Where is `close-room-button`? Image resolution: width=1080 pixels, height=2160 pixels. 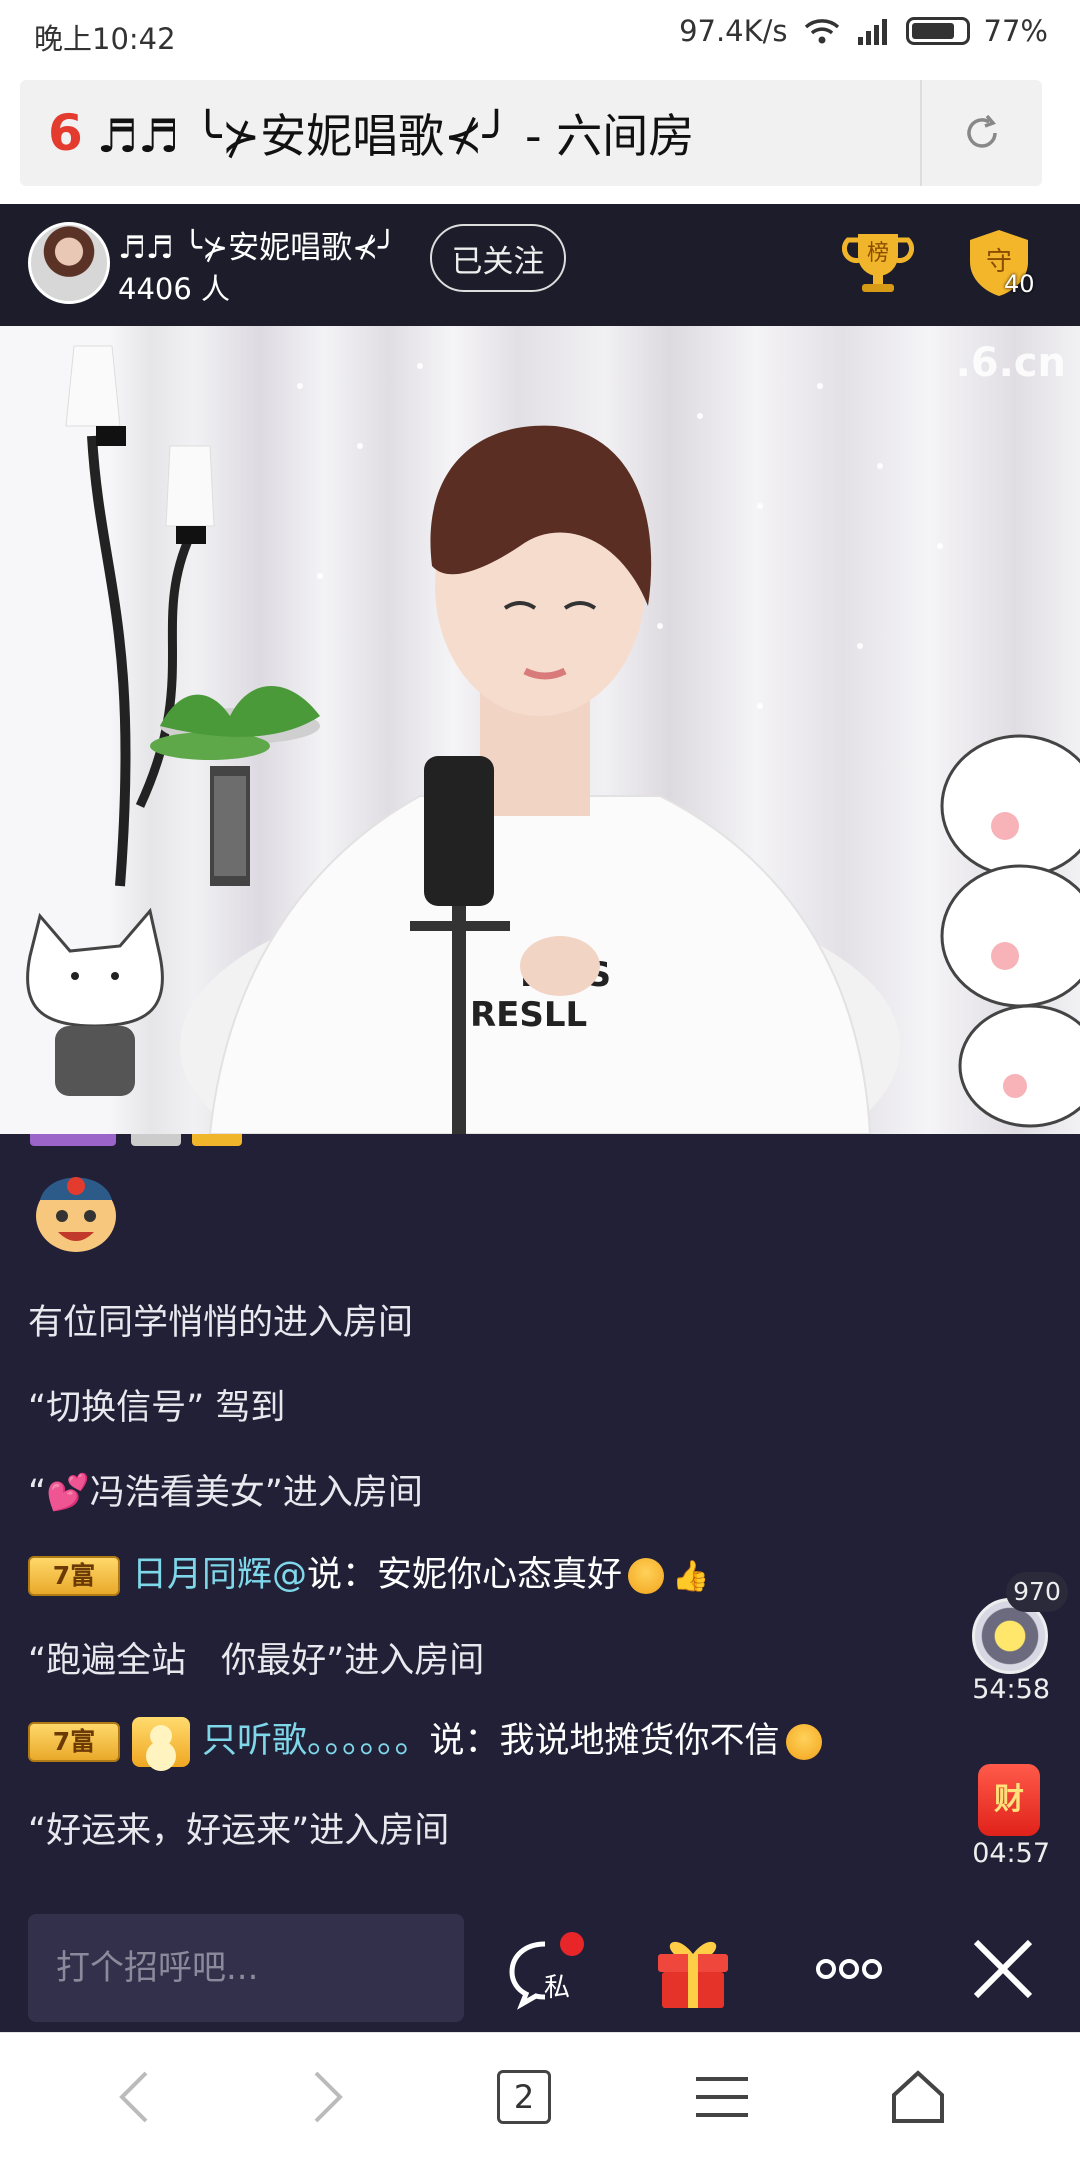
close-room-button is located at coordinates (1003, 1969).